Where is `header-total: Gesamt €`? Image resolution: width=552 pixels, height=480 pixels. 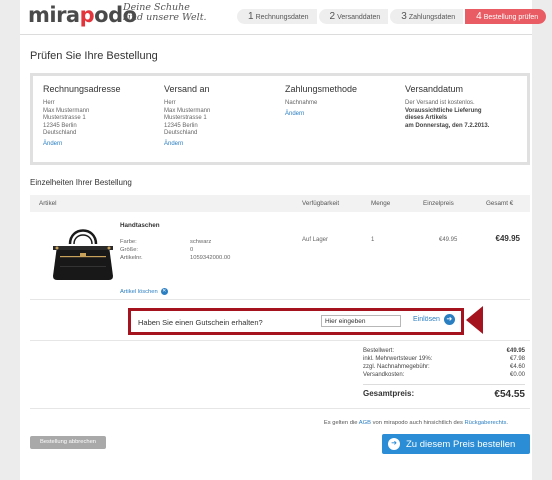
header-total: Gesamt € is located at coordinates (500, 203).